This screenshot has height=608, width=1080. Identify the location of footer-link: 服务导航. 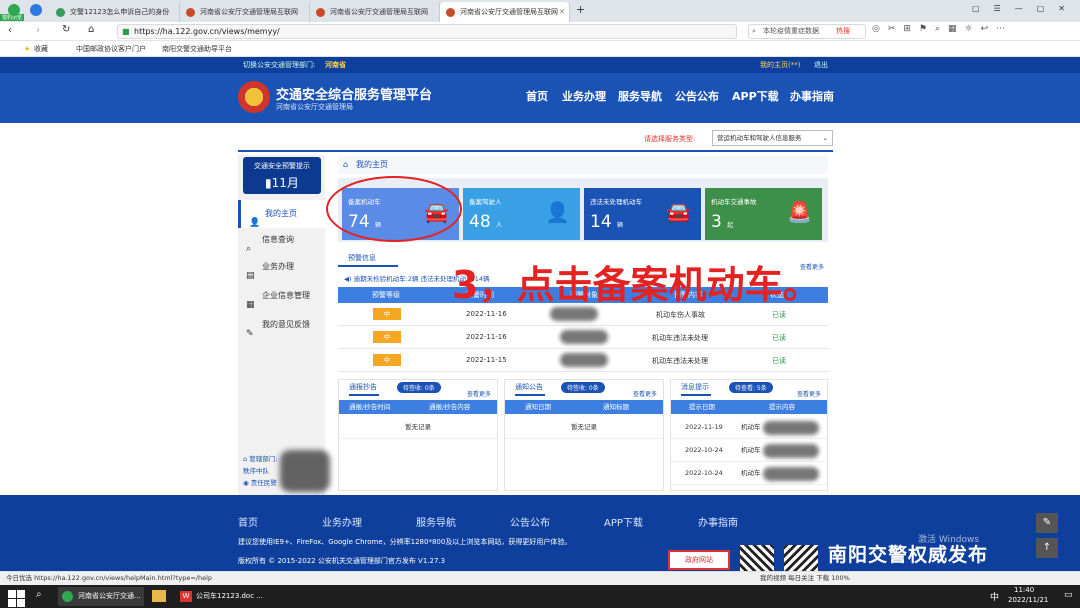
(436, 521).